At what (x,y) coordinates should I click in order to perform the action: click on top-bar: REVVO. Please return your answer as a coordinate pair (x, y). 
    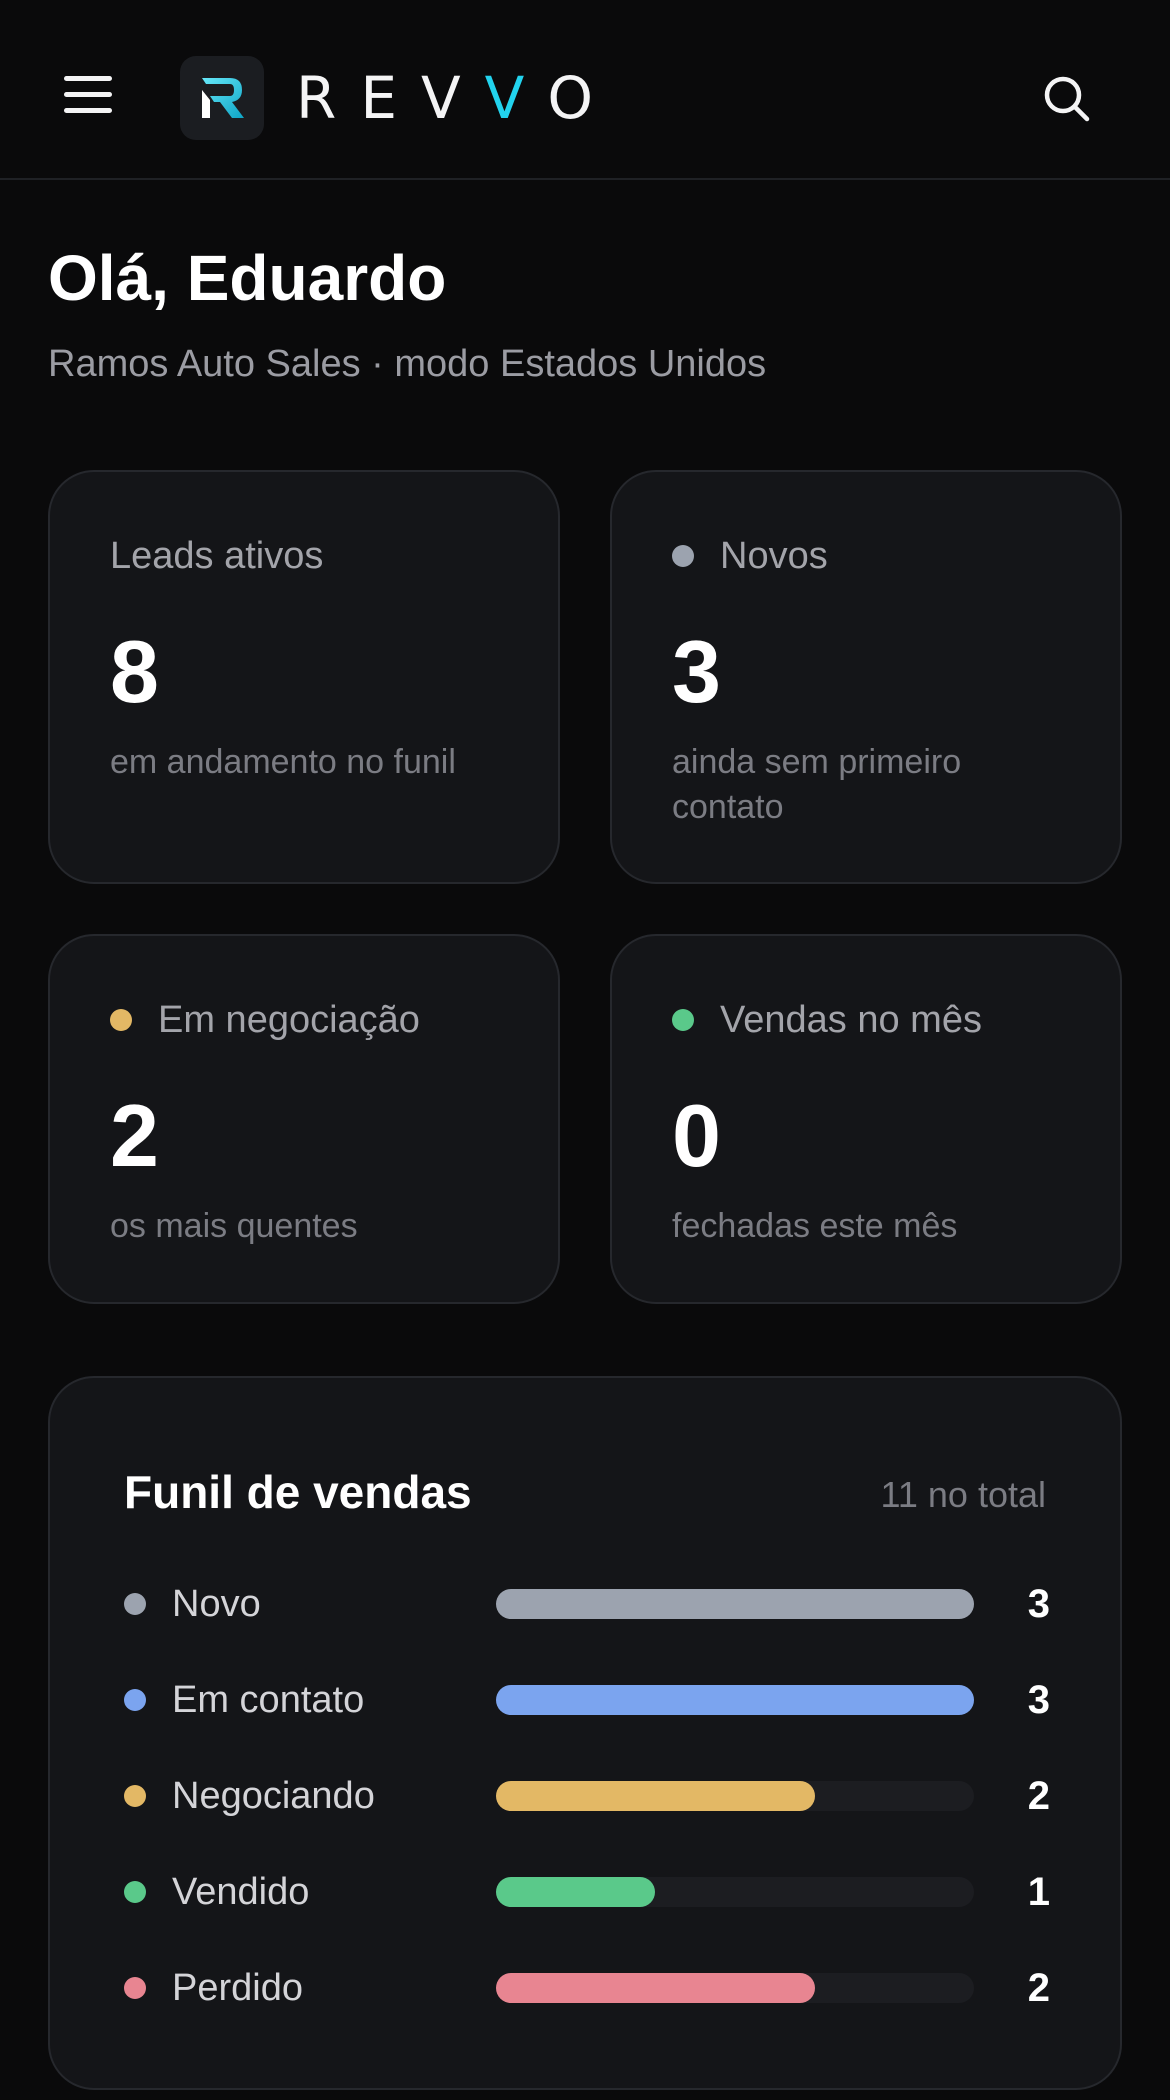
    Looking at the image, I should click on (585, 90).